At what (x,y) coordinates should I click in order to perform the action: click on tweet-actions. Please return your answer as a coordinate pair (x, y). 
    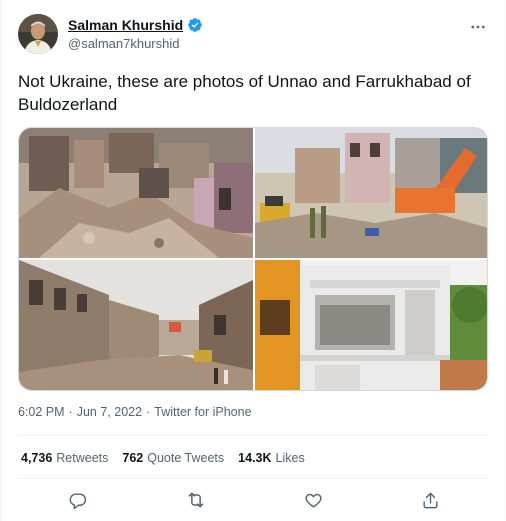
    Looking at the image, I should click on (253, 500).